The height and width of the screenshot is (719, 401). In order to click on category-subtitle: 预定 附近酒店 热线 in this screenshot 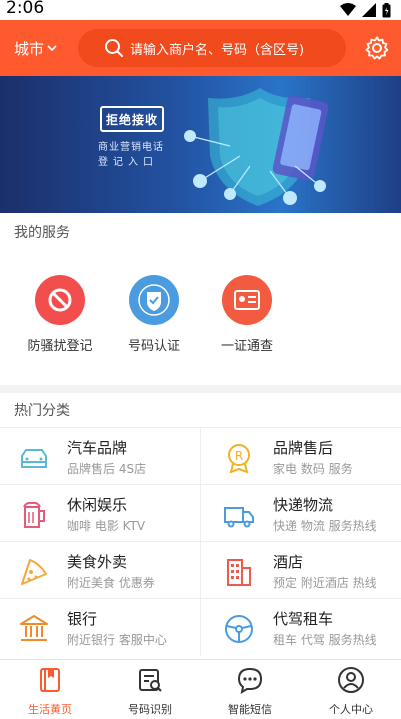, I will do `click(325, 583)`.